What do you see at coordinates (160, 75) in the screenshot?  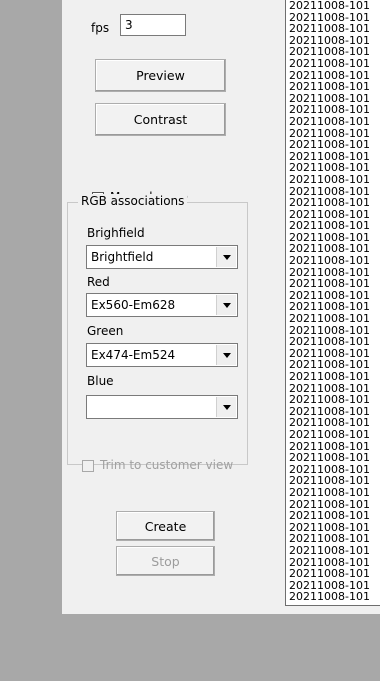 I see `preview-button: Preview` at bounding box center [160, 75].